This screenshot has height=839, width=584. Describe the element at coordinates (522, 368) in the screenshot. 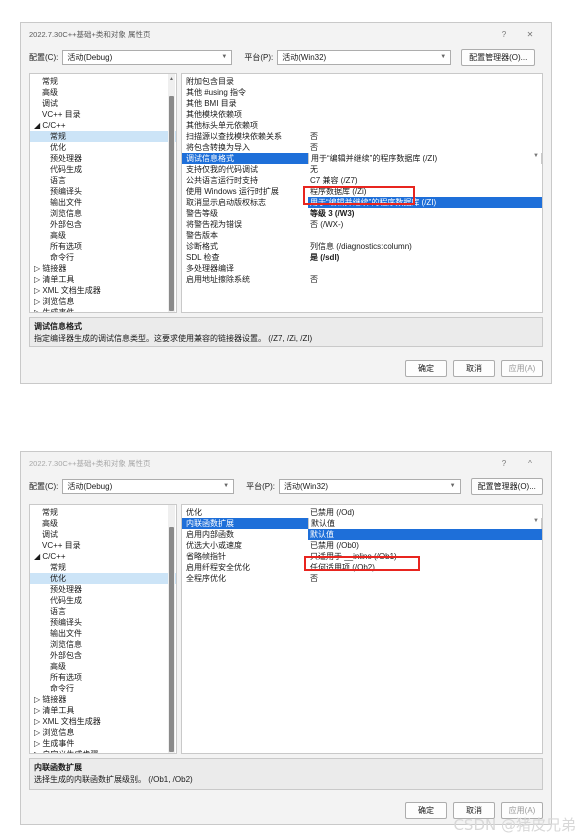

I see `apply-button: 应用(A)` at that location.